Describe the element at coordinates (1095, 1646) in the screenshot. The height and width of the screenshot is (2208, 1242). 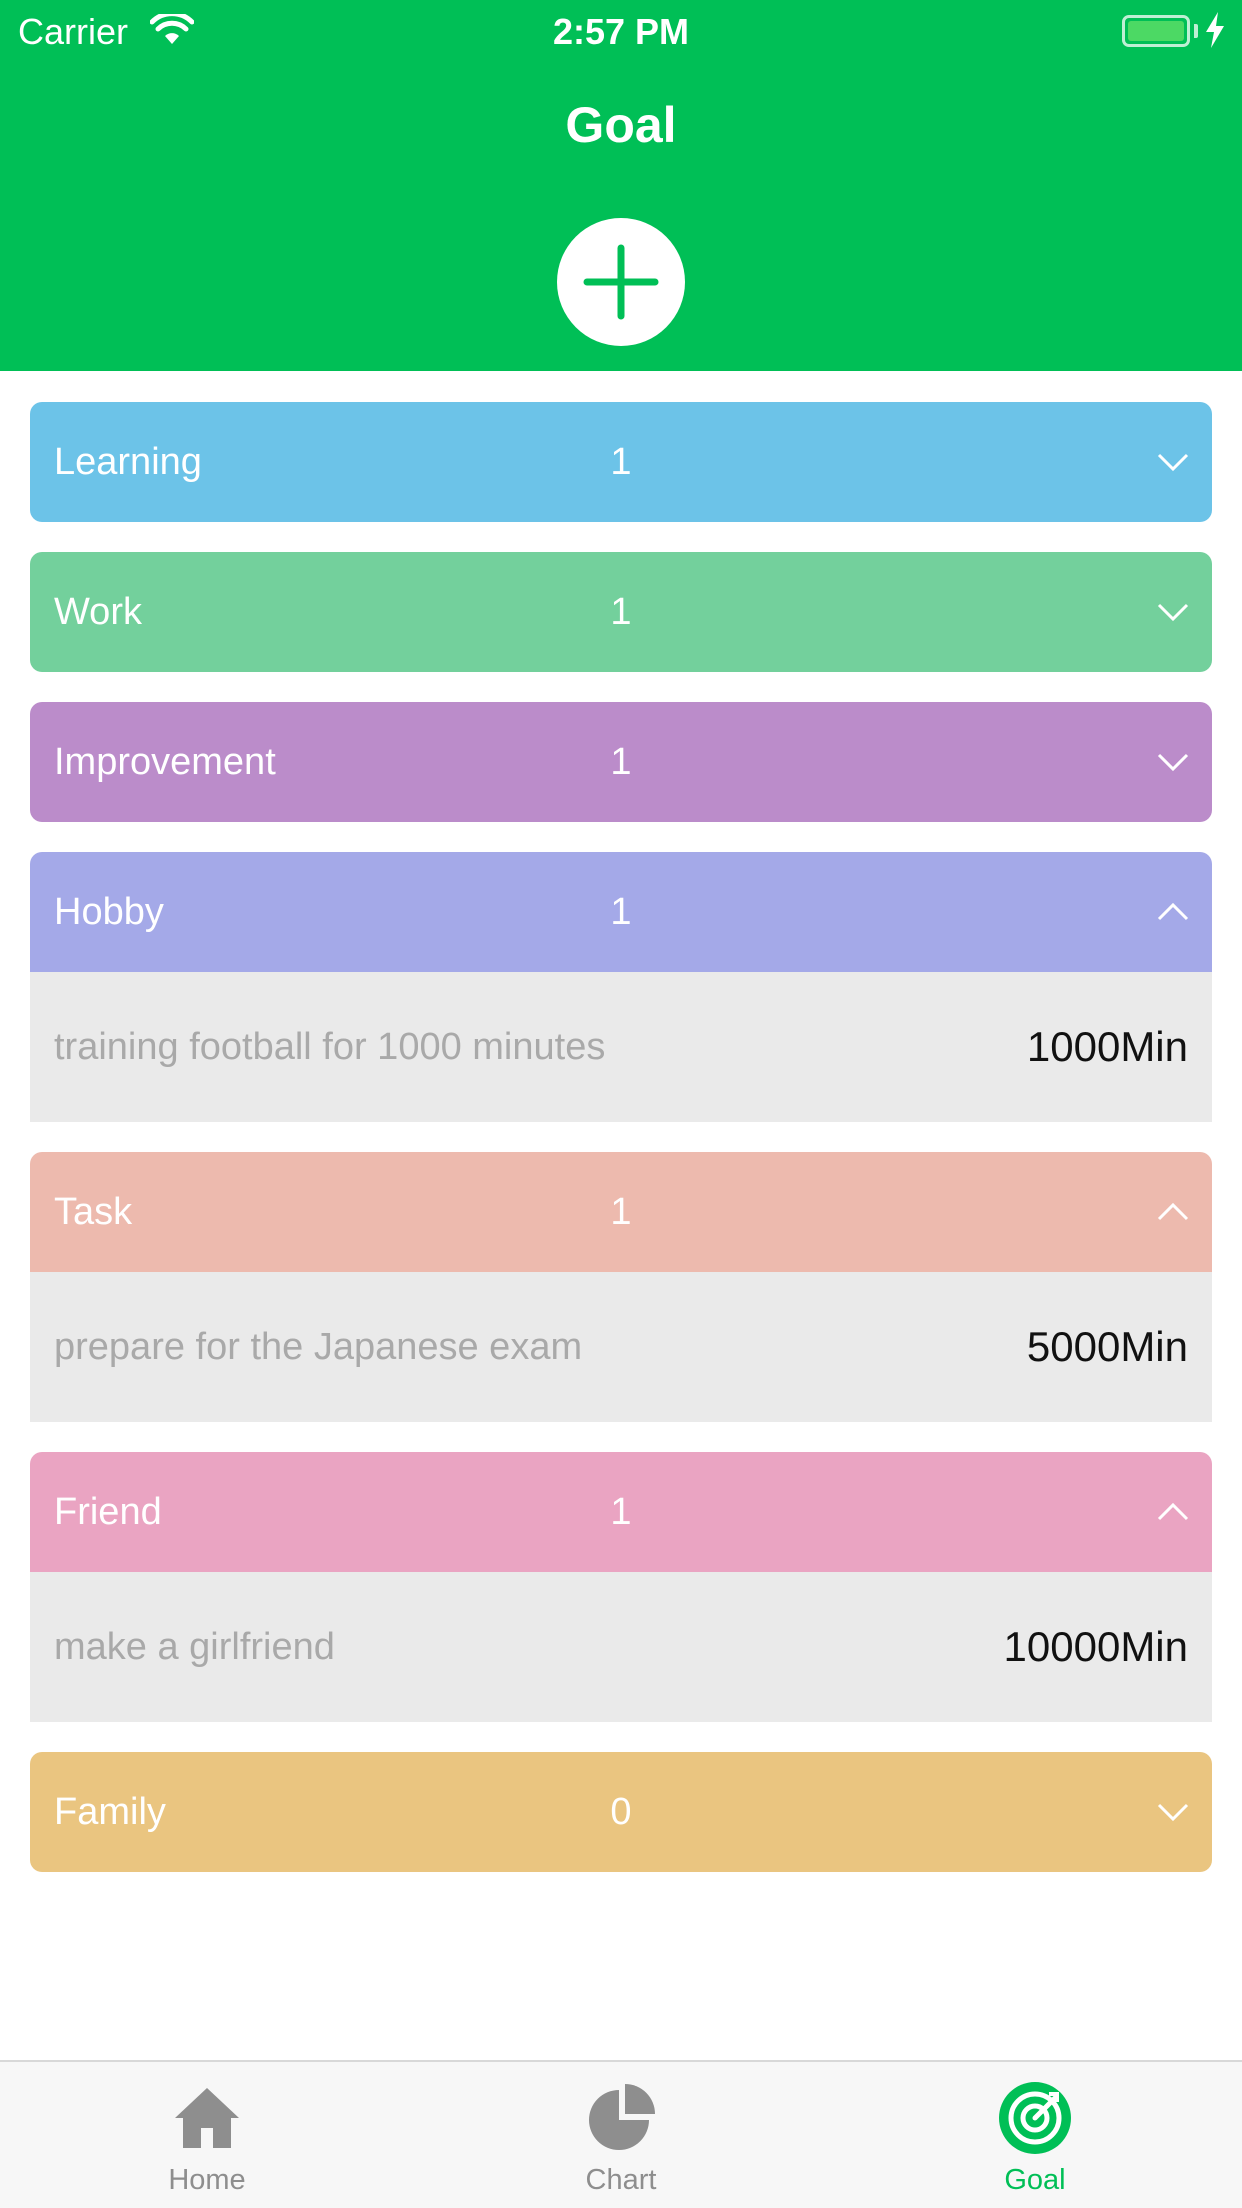
I see `goal-minutes: 10000Min` at that location.